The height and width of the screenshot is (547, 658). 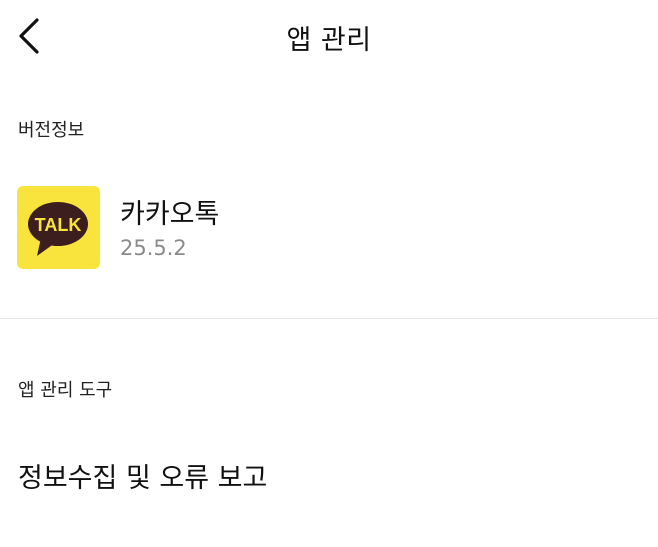 I want to click on kakaotalk-app-icon: TALK, so click(x=58, y=227).